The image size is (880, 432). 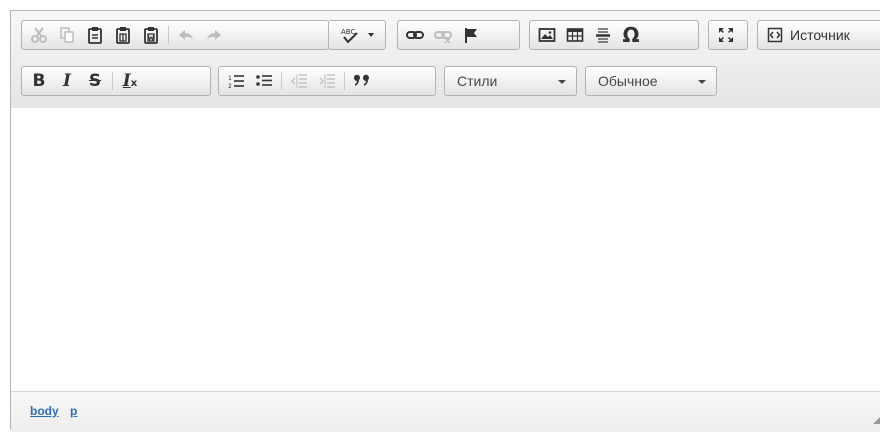 I want to click on numbered-list-icon: 12, so click(x=236, y=82).